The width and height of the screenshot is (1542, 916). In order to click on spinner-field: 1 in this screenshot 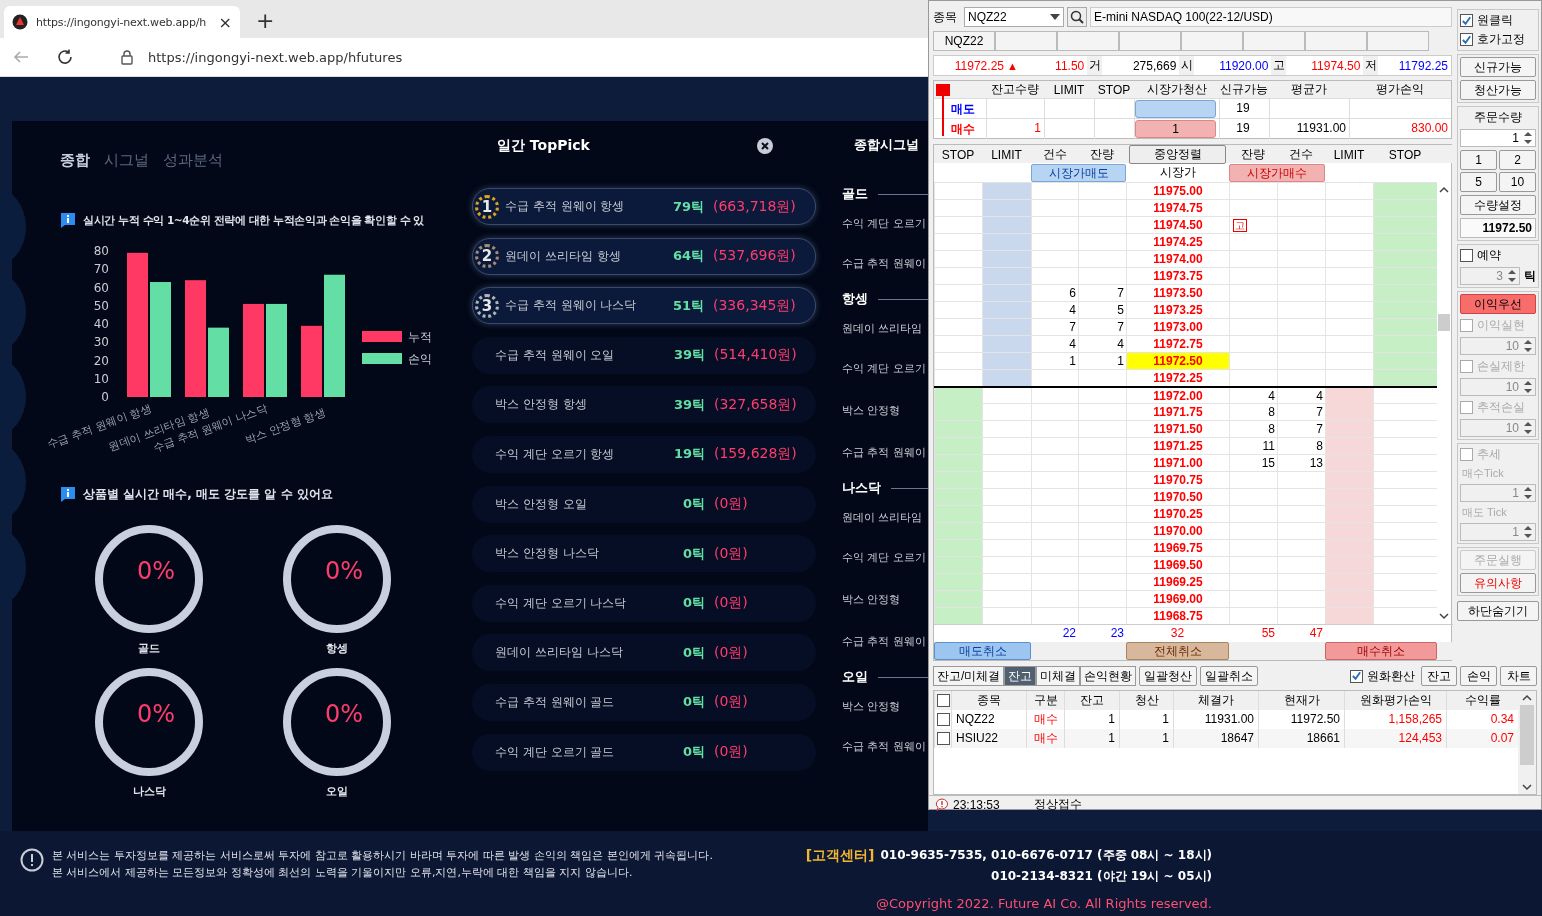, I will do `click(1498, 138)`.